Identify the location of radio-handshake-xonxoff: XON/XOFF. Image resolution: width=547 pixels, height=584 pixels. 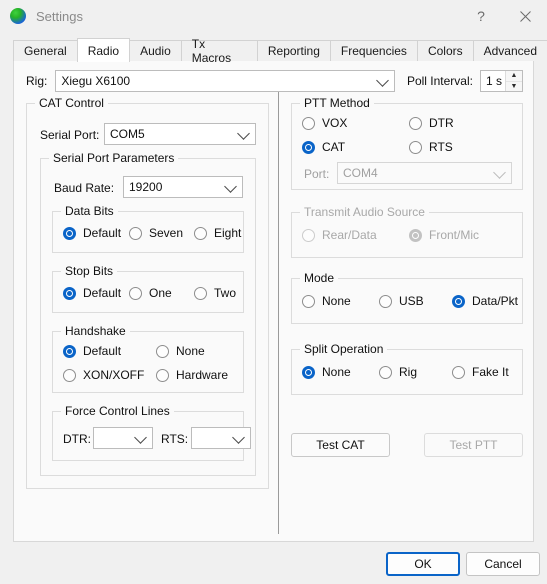
(103, 375).